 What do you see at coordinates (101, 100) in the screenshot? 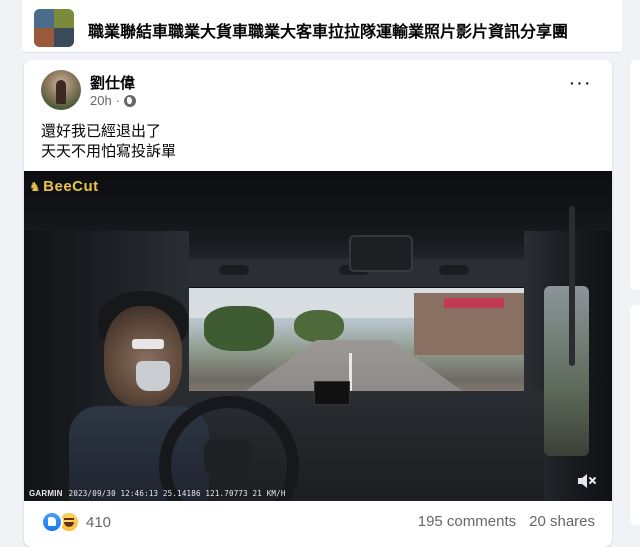
I see `post-time: 20h` at bounding box center [101, 100].